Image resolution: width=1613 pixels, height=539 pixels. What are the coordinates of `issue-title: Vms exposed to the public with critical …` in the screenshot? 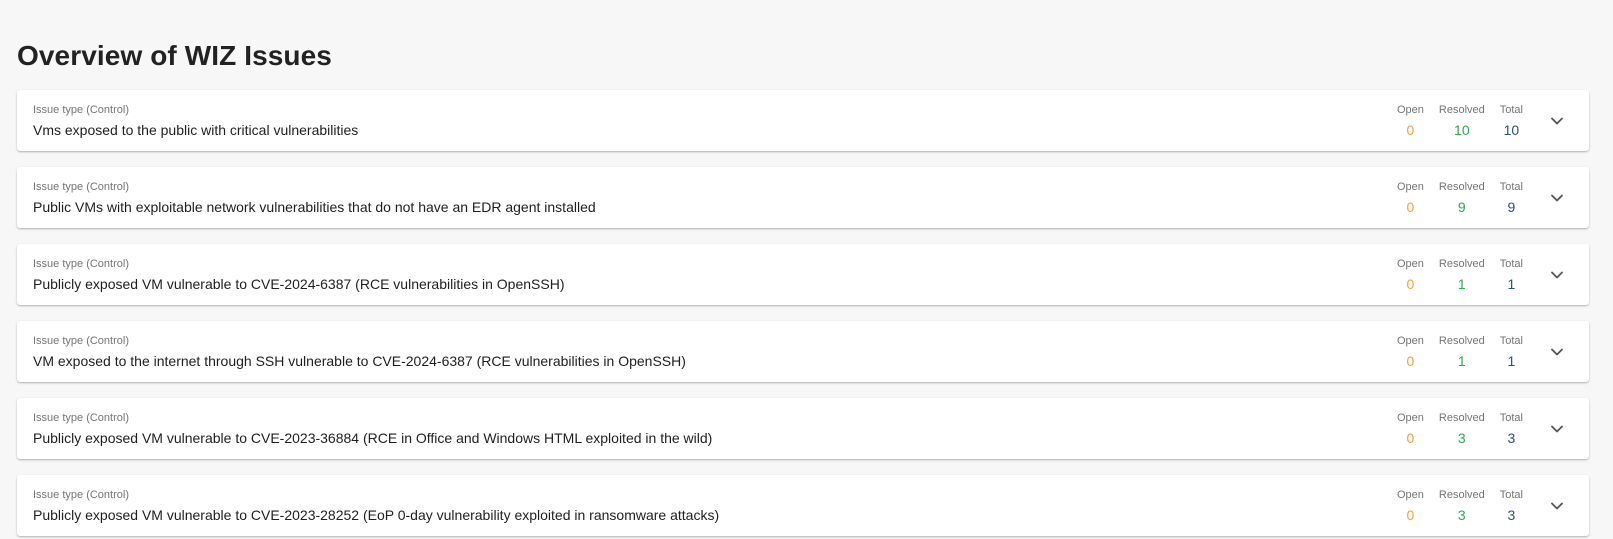 It's located at (196, 129).